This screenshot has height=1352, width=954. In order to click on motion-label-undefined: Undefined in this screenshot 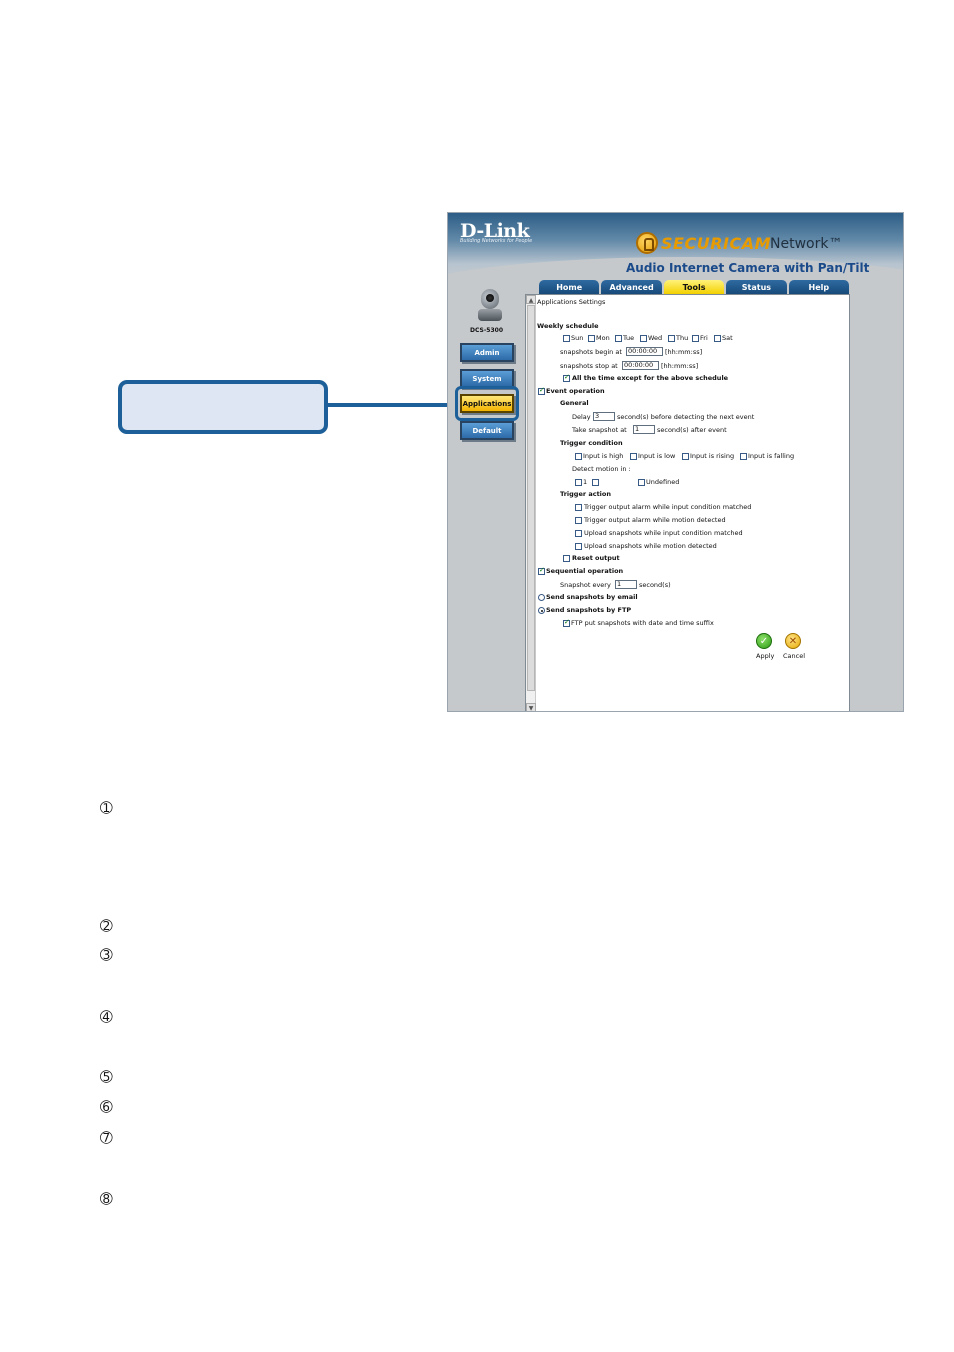, I will do `click(663, 482)`.